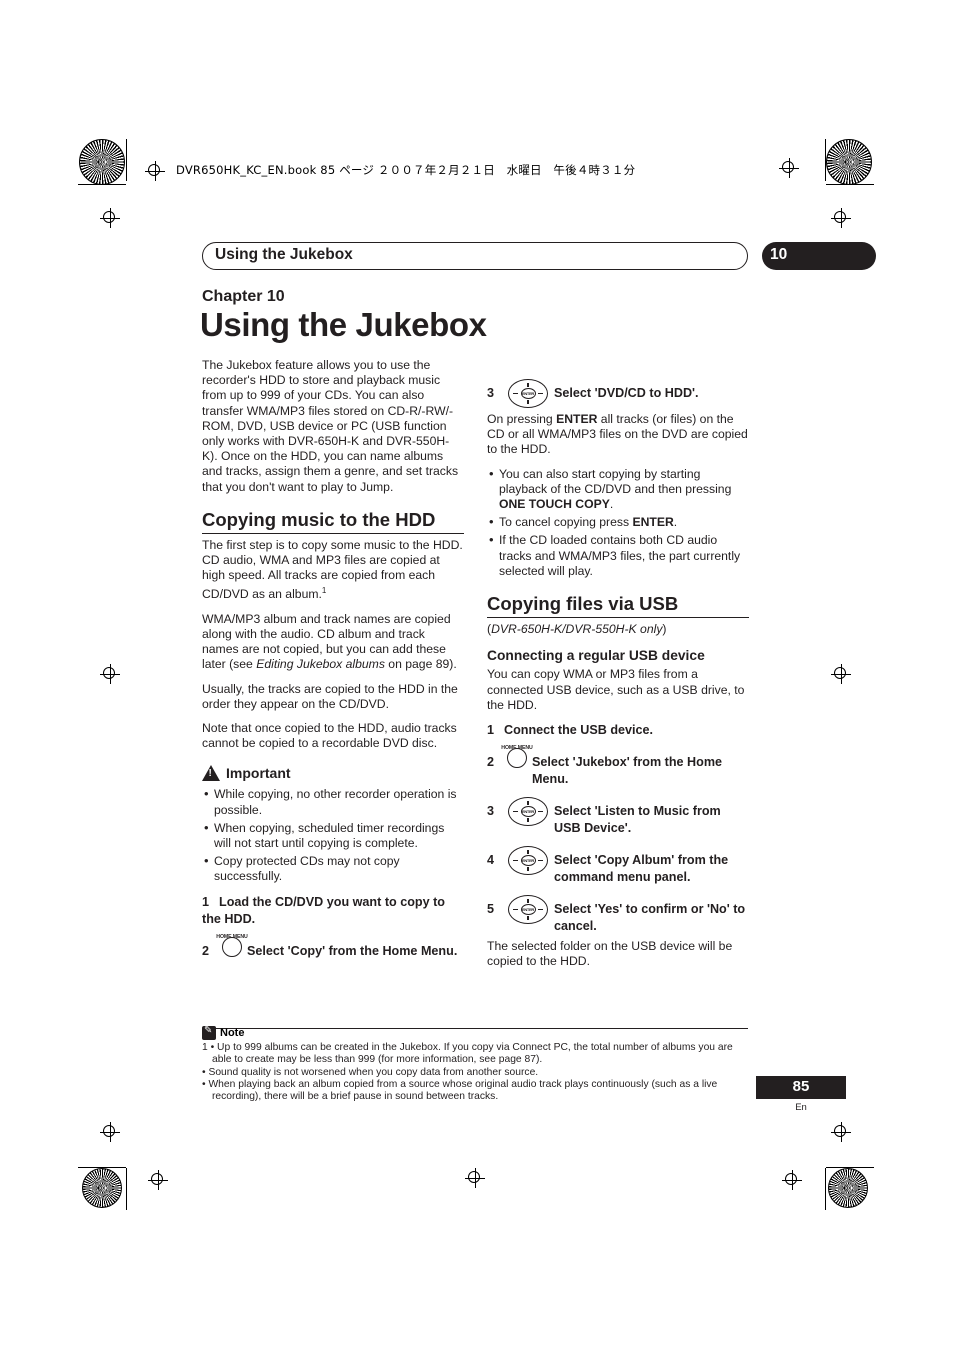 The height and width of the screenshot is (1351, 954). I want to click on list-item: To cancel copying press ENTER., so click(618, 522).